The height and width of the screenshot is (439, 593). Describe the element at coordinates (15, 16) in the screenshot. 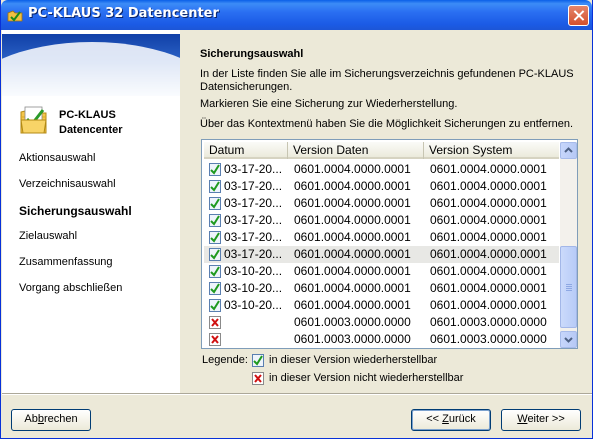

I see `app-icon` at that location.